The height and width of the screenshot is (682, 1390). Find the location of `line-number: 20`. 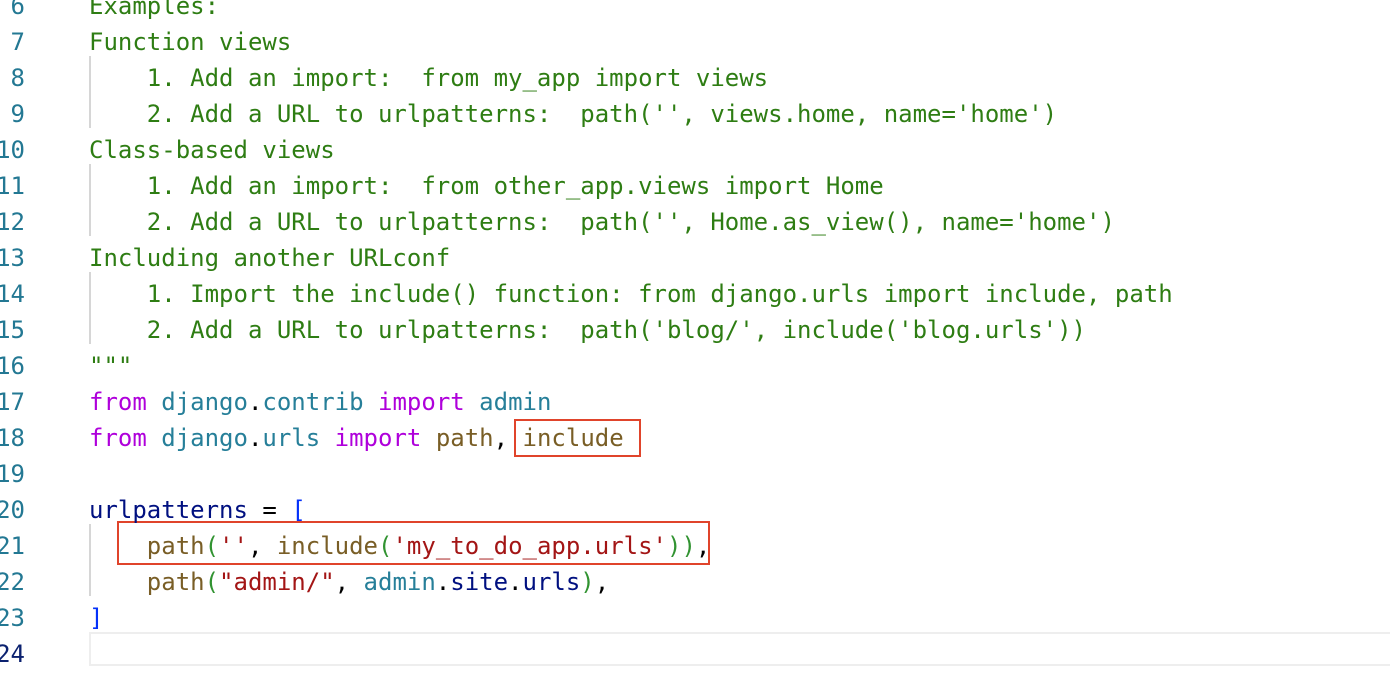

line-number: 20 is located at coordinates (12, 510).